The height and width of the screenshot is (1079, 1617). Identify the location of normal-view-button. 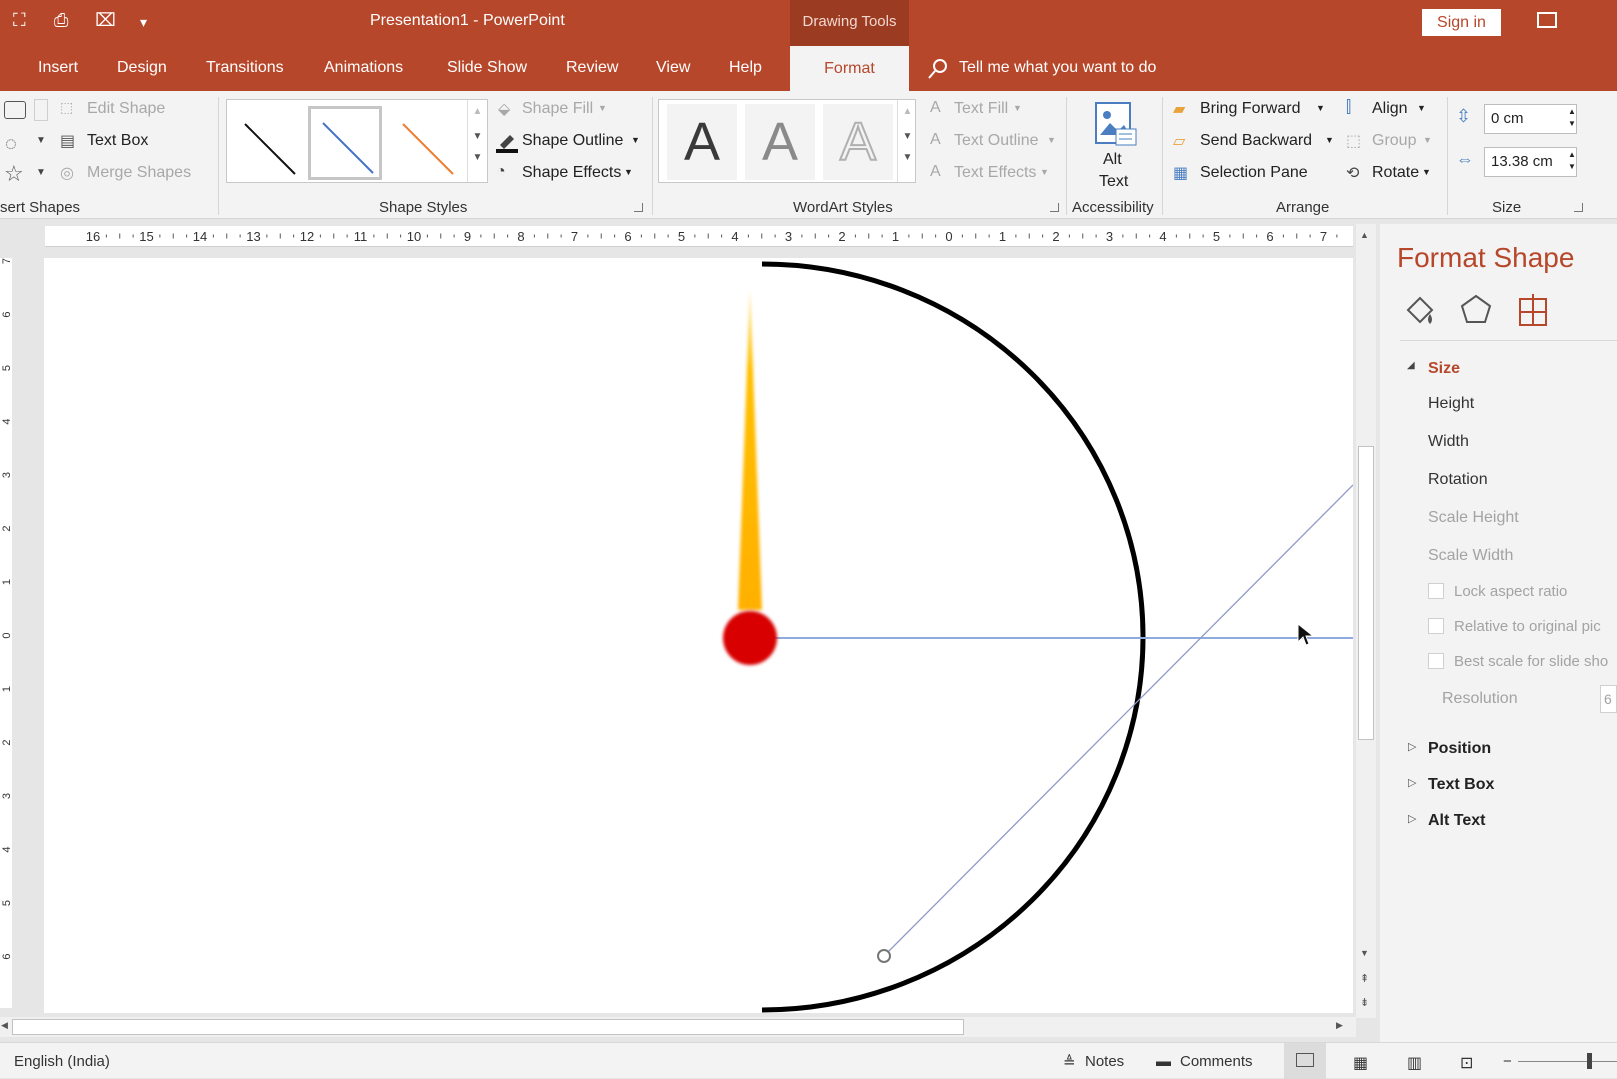
(1305, 1061).